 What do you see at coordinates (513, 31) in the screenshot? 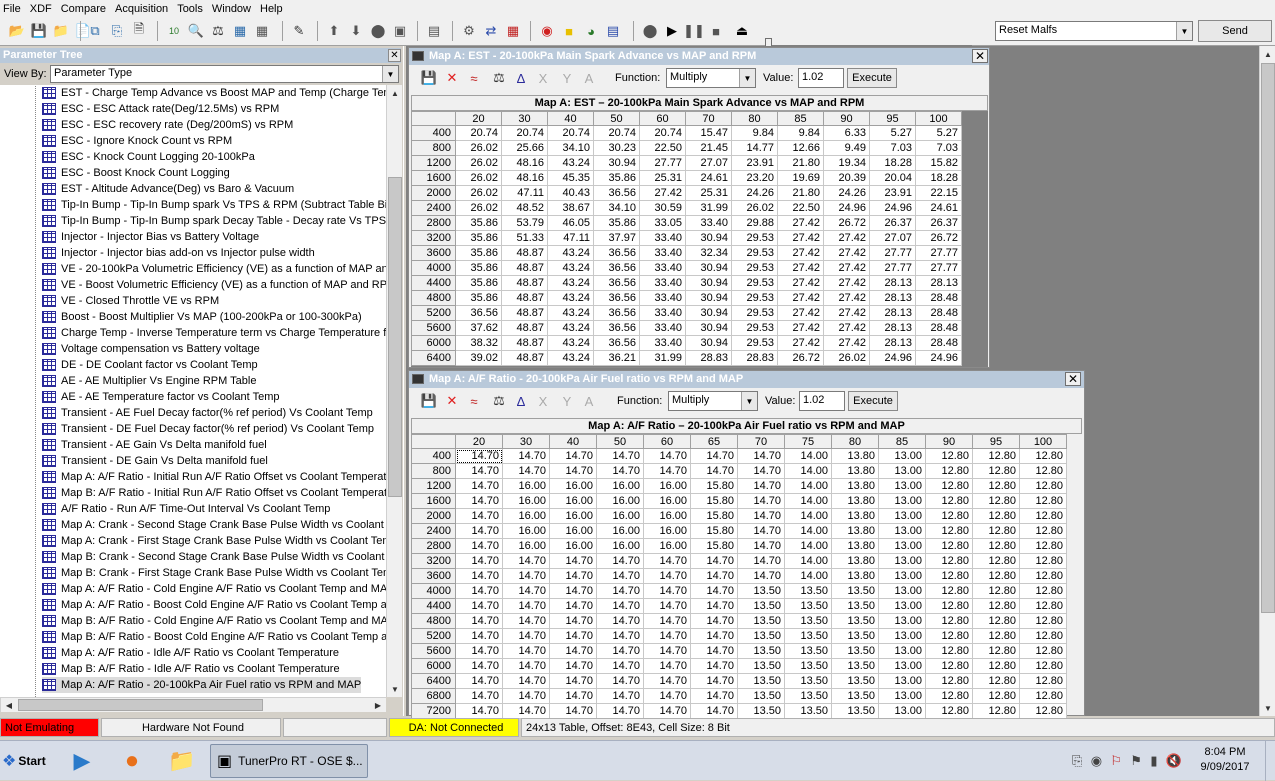
I see `grid-red-icon: ▦` at bounding box center [513, 31].